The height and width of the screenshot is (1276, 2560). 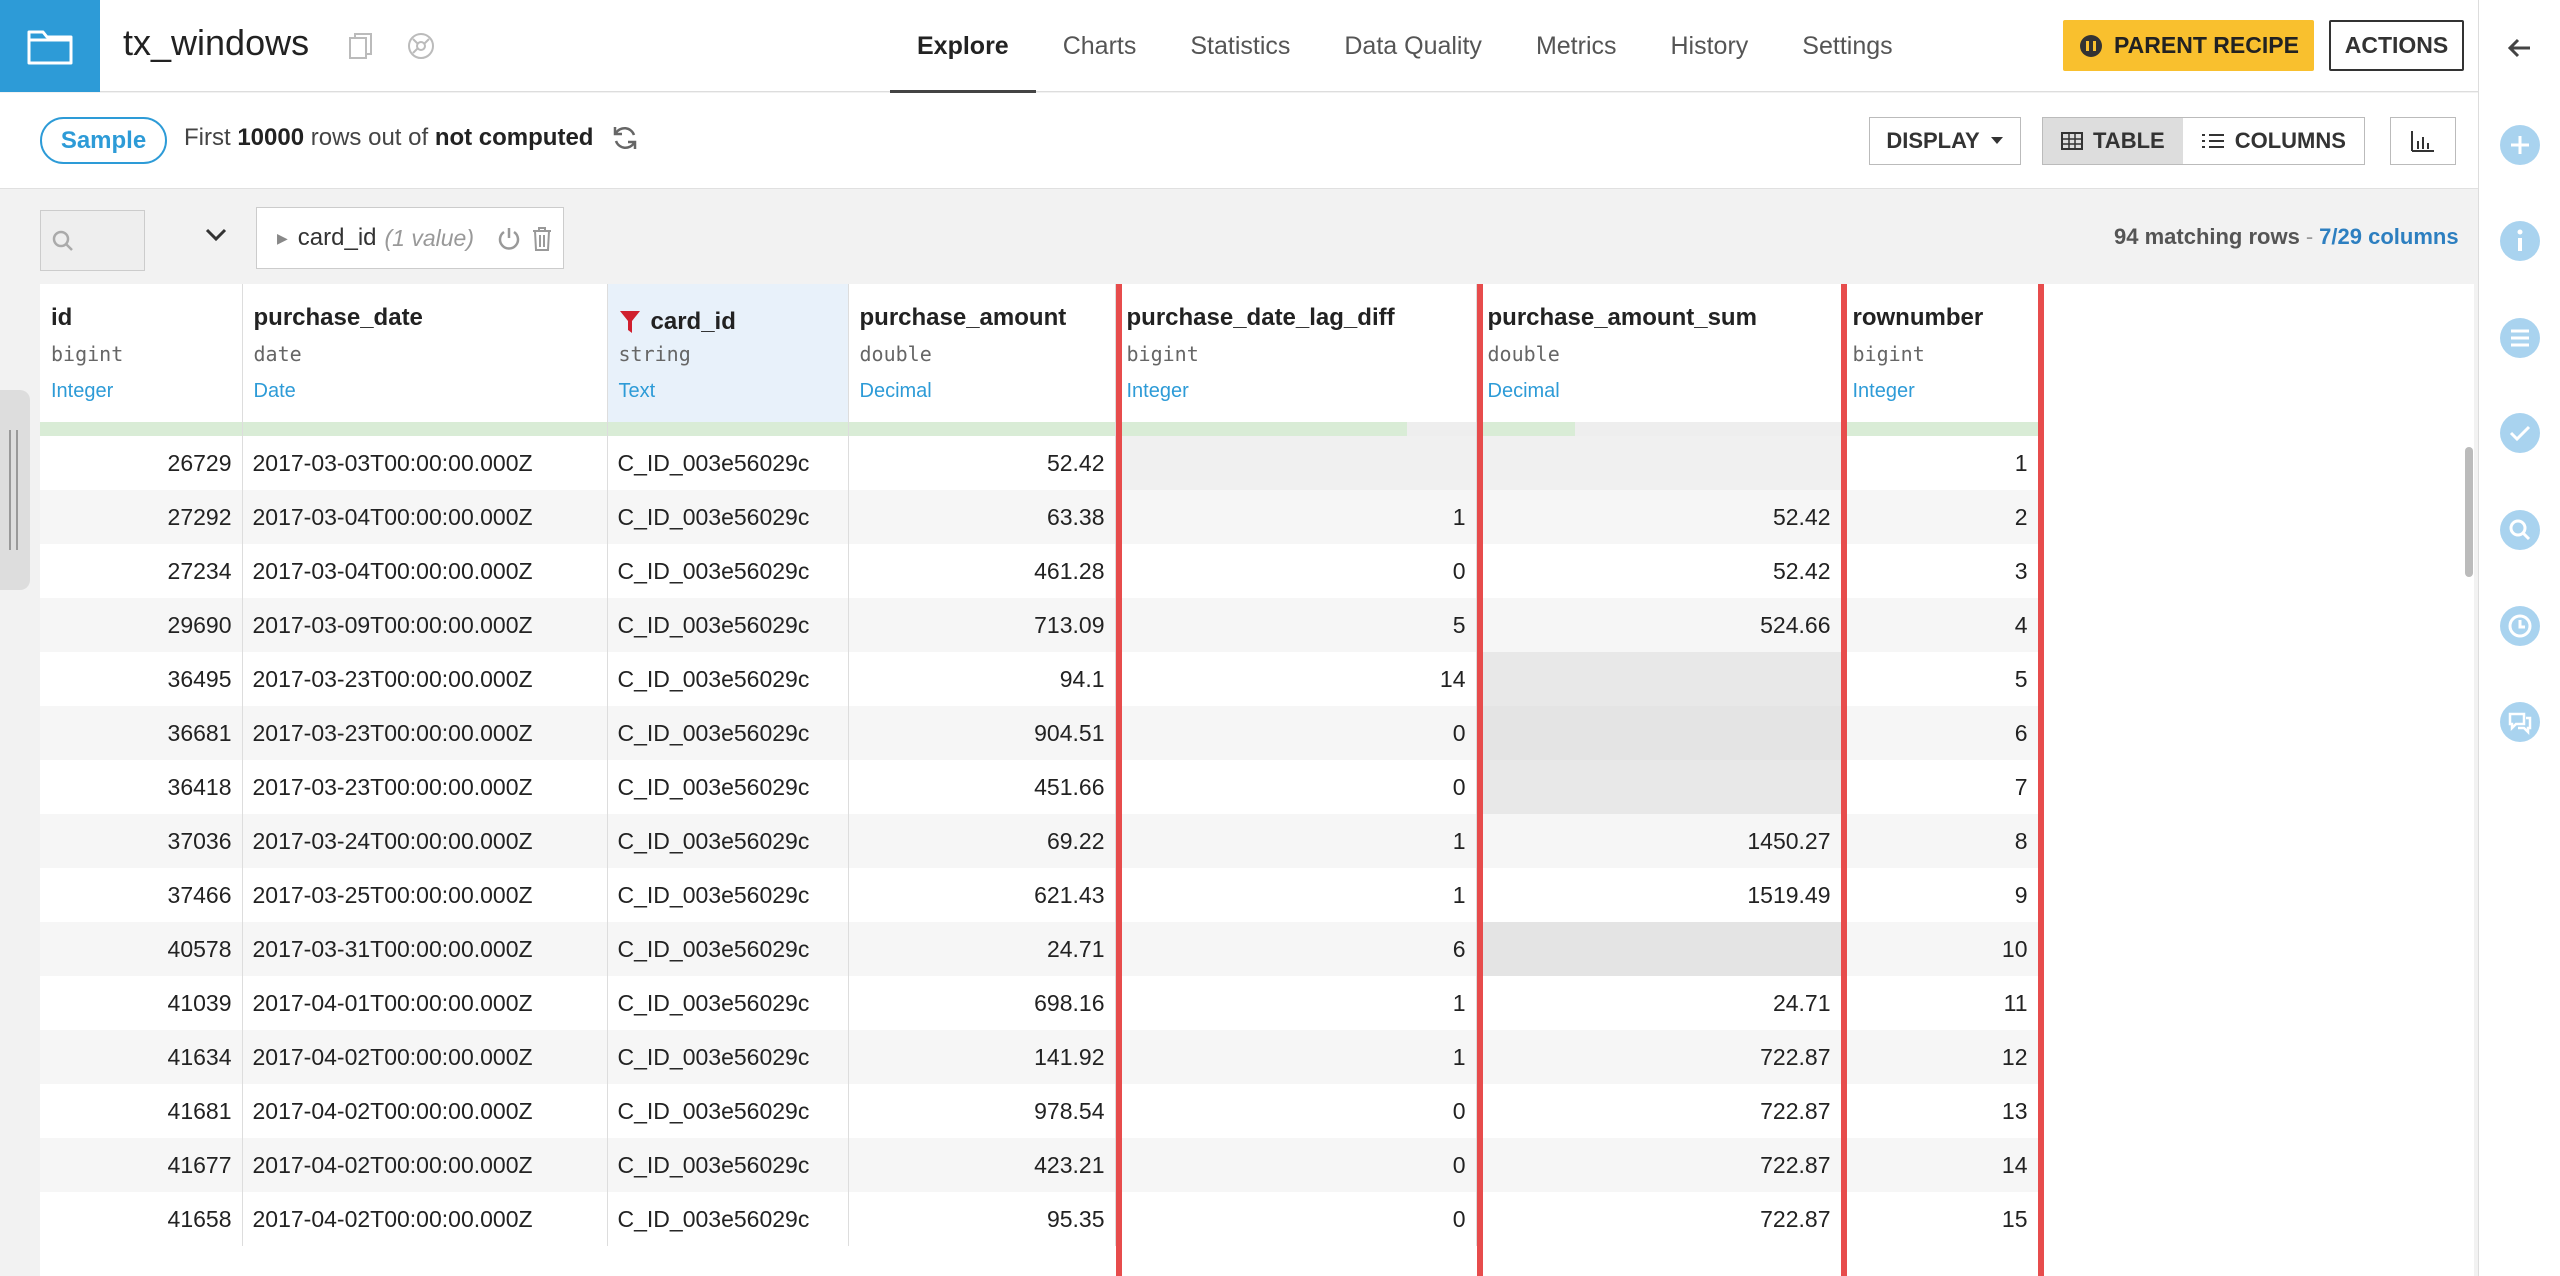 I want to click on column-meaning: Text, so click(x=728, y=398).